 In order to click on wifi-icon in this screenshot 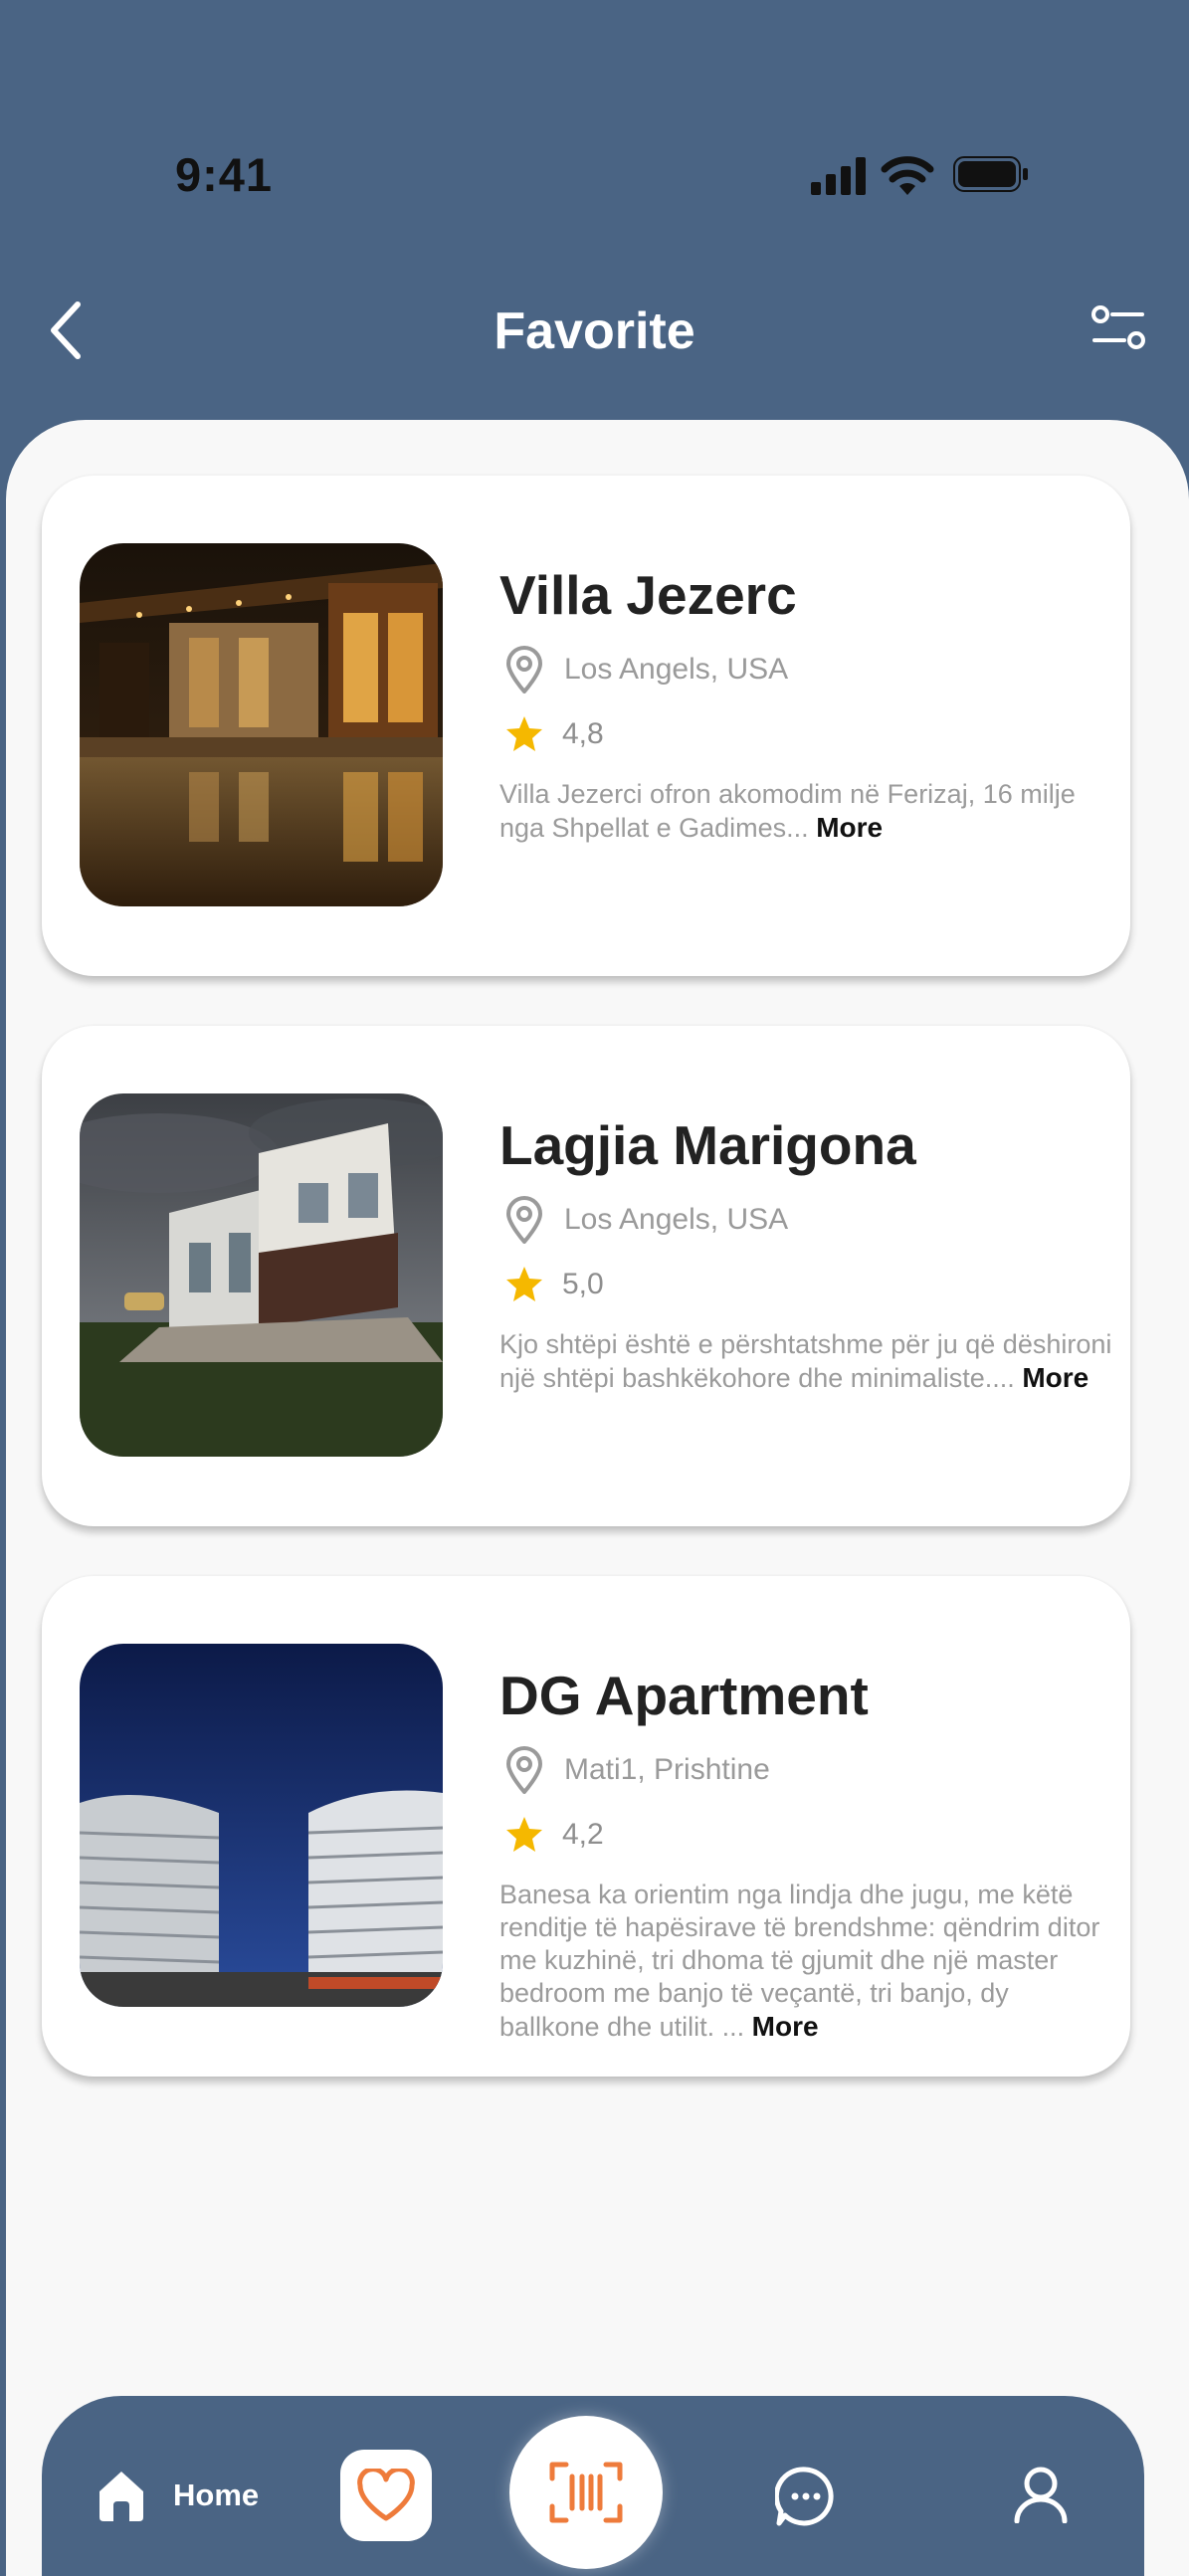, I will do `click(907, 175)`.